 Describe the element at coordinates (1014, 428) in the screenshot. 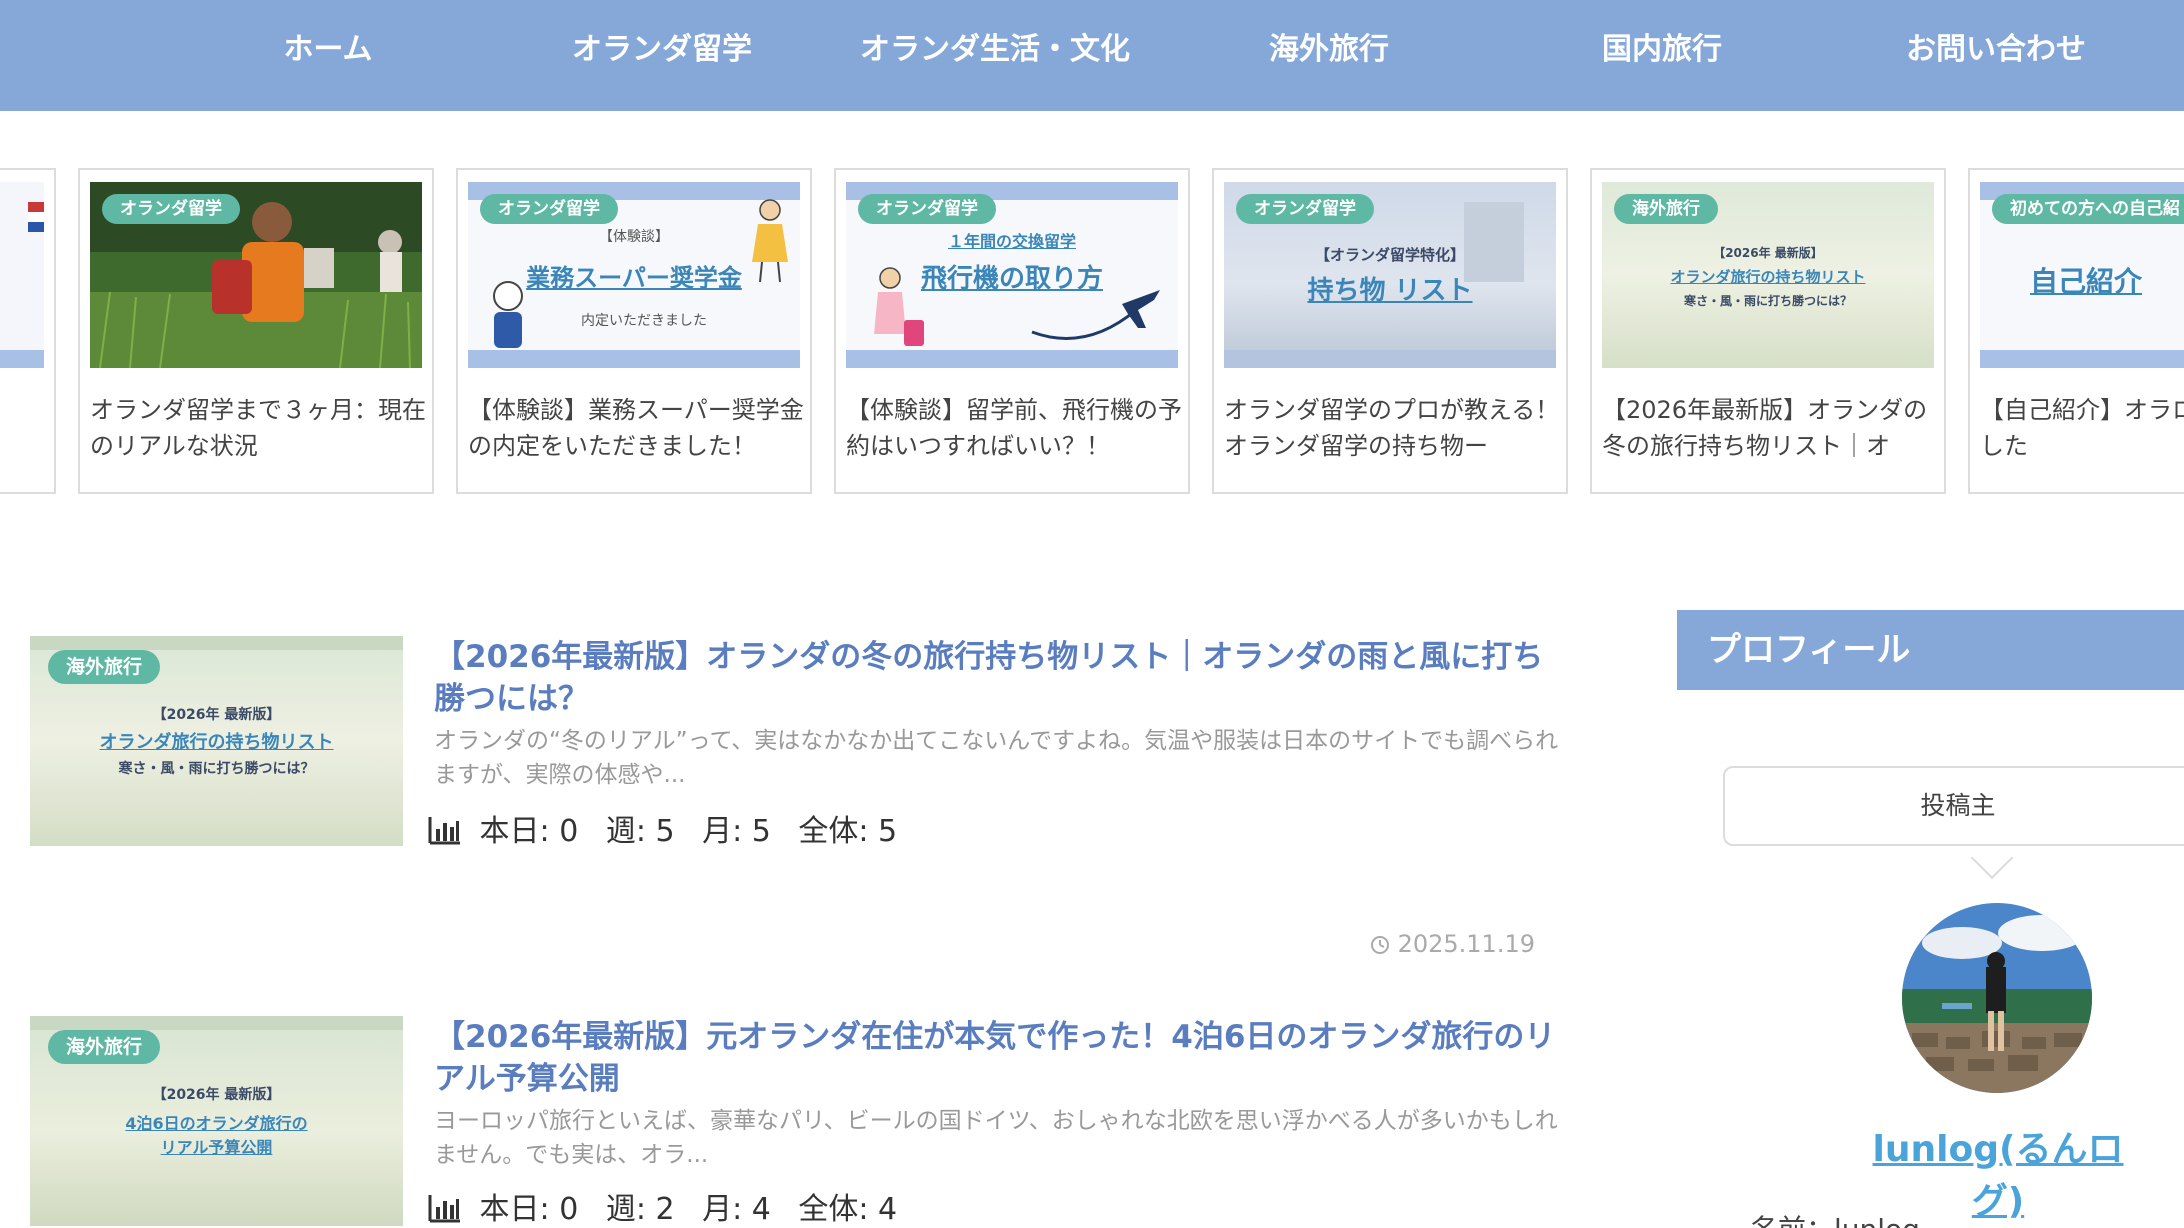

I see `card-title: 【体験談】留学前、飛行機の予約はいつすればいい？！` at that location.